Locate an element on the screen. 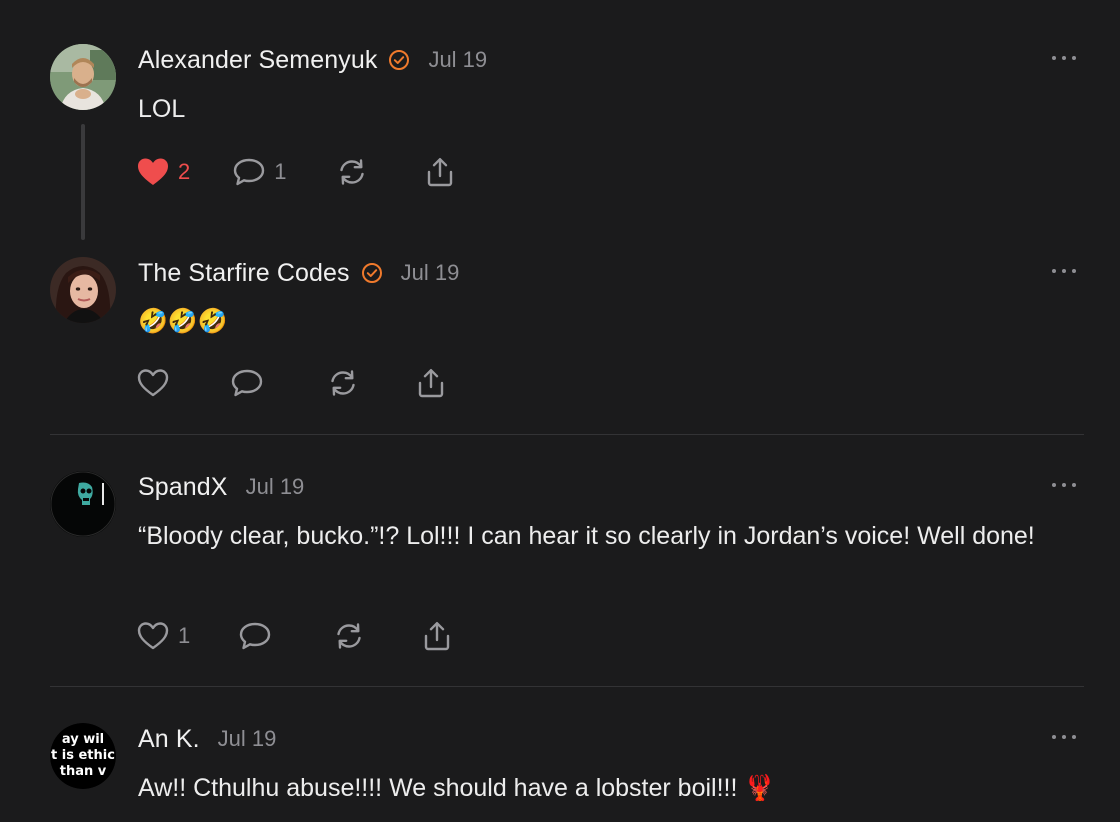  author-name: SpandX is located at coordinates (183, 487).